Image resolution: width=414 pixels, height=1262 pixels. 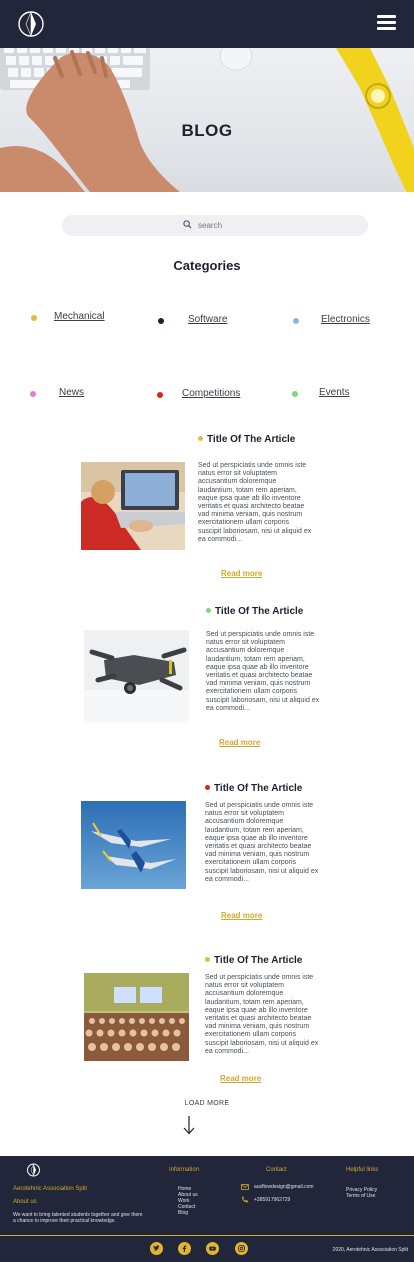 I want to click on contact-phone: +385917962729, so click(x=272, y=1200).